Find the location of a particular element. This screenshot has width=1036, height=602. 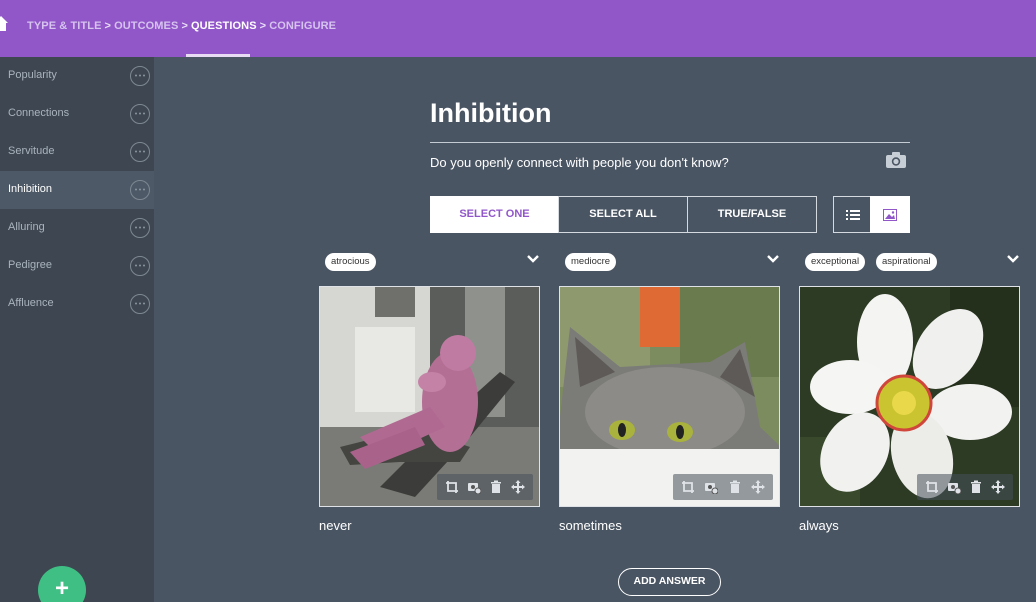

list-icon is located at coordinates (853, 215).